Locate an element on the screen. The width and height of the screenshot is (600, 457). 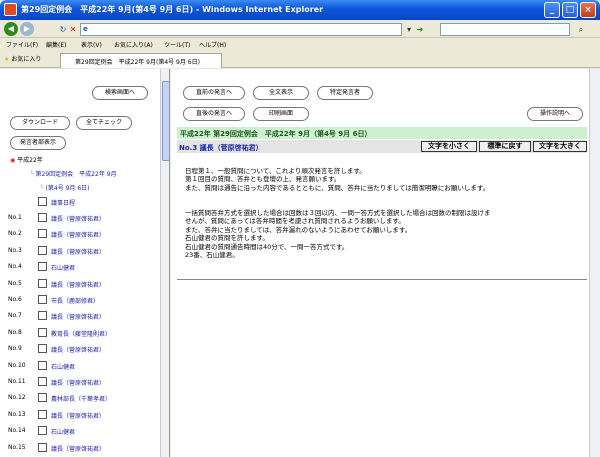
speaker-row: No.2 議長（菅原啓祐君） is located at coordinates (79, 234).